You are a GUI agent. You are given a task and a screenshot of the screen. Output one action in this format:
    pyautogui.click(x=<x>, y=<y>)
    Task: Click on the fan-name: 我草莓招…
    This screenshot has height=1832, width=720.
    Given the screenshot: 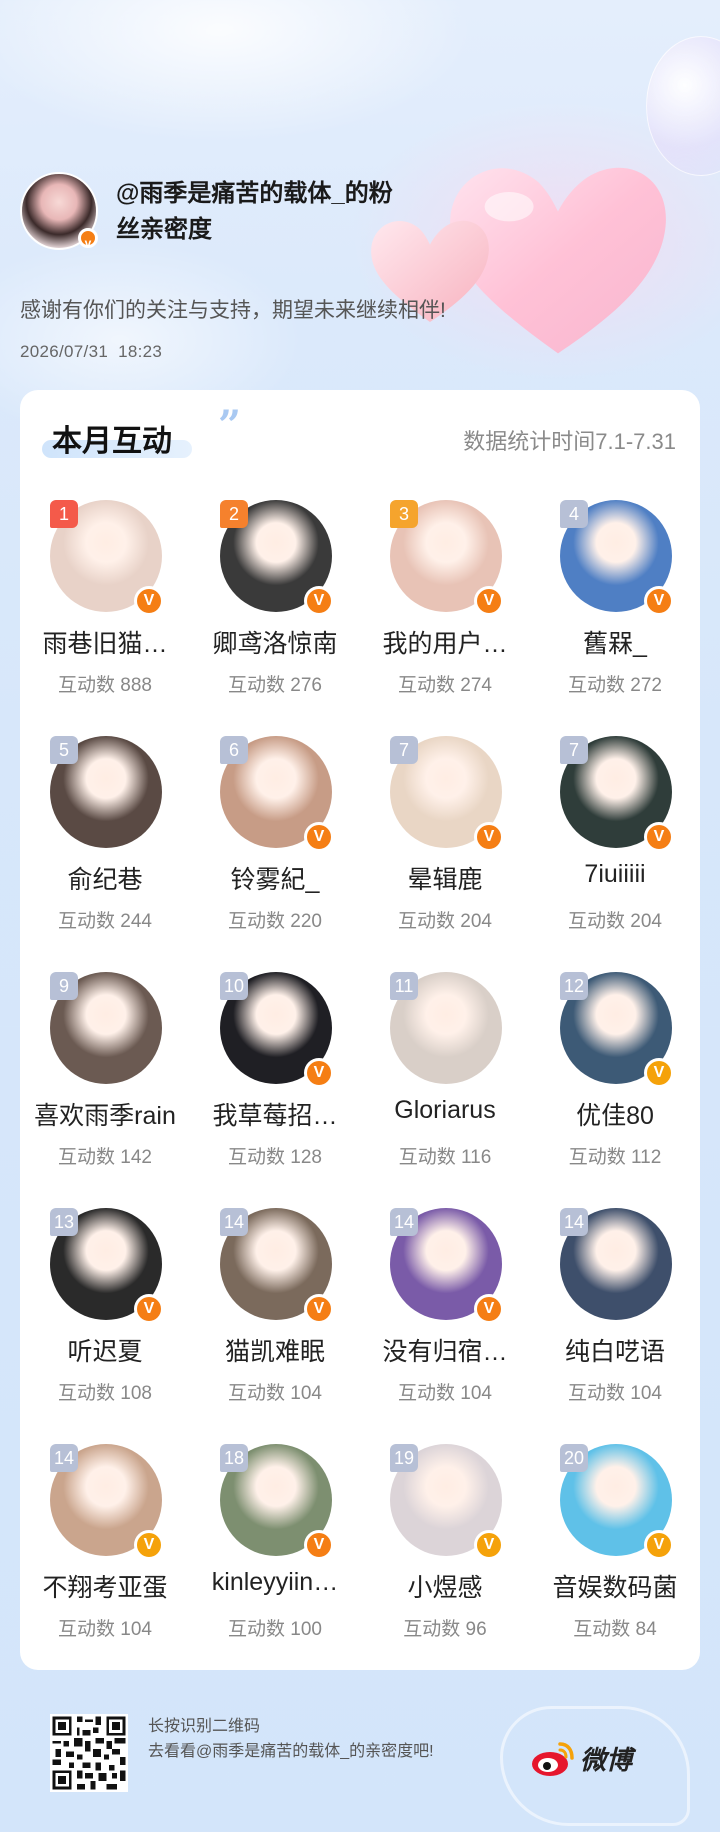 What is the action you would take?
    pyautogui.click(x=275, y=1114)
    